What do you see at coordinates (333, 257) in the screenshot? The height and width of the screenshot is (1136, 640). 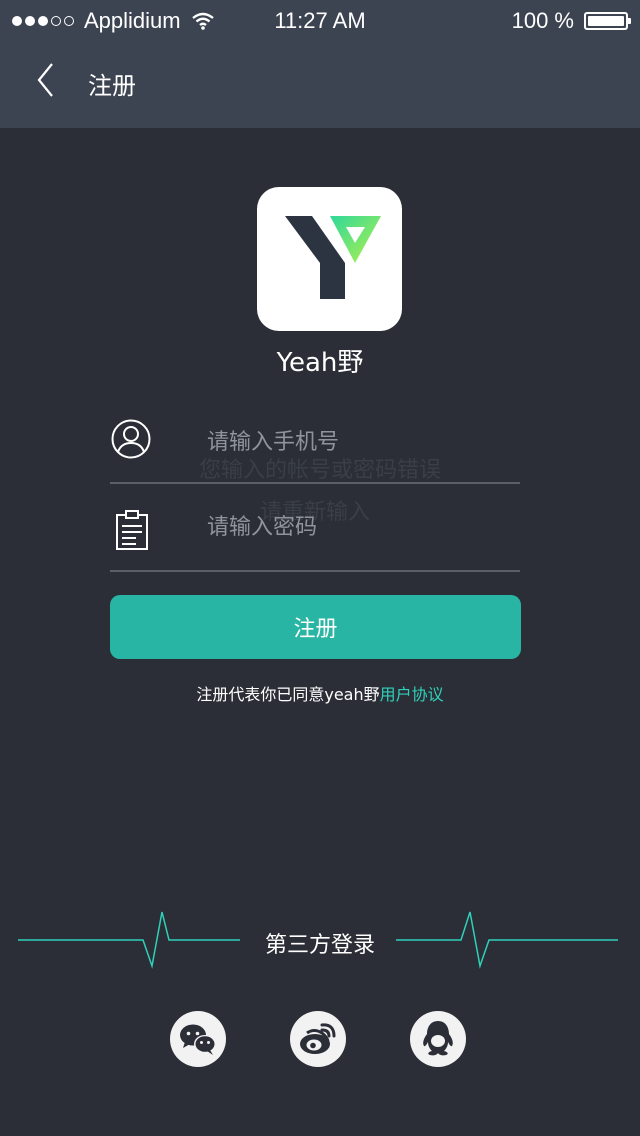 I see `yeah-logo-icon` at bounding box center [333, 257].